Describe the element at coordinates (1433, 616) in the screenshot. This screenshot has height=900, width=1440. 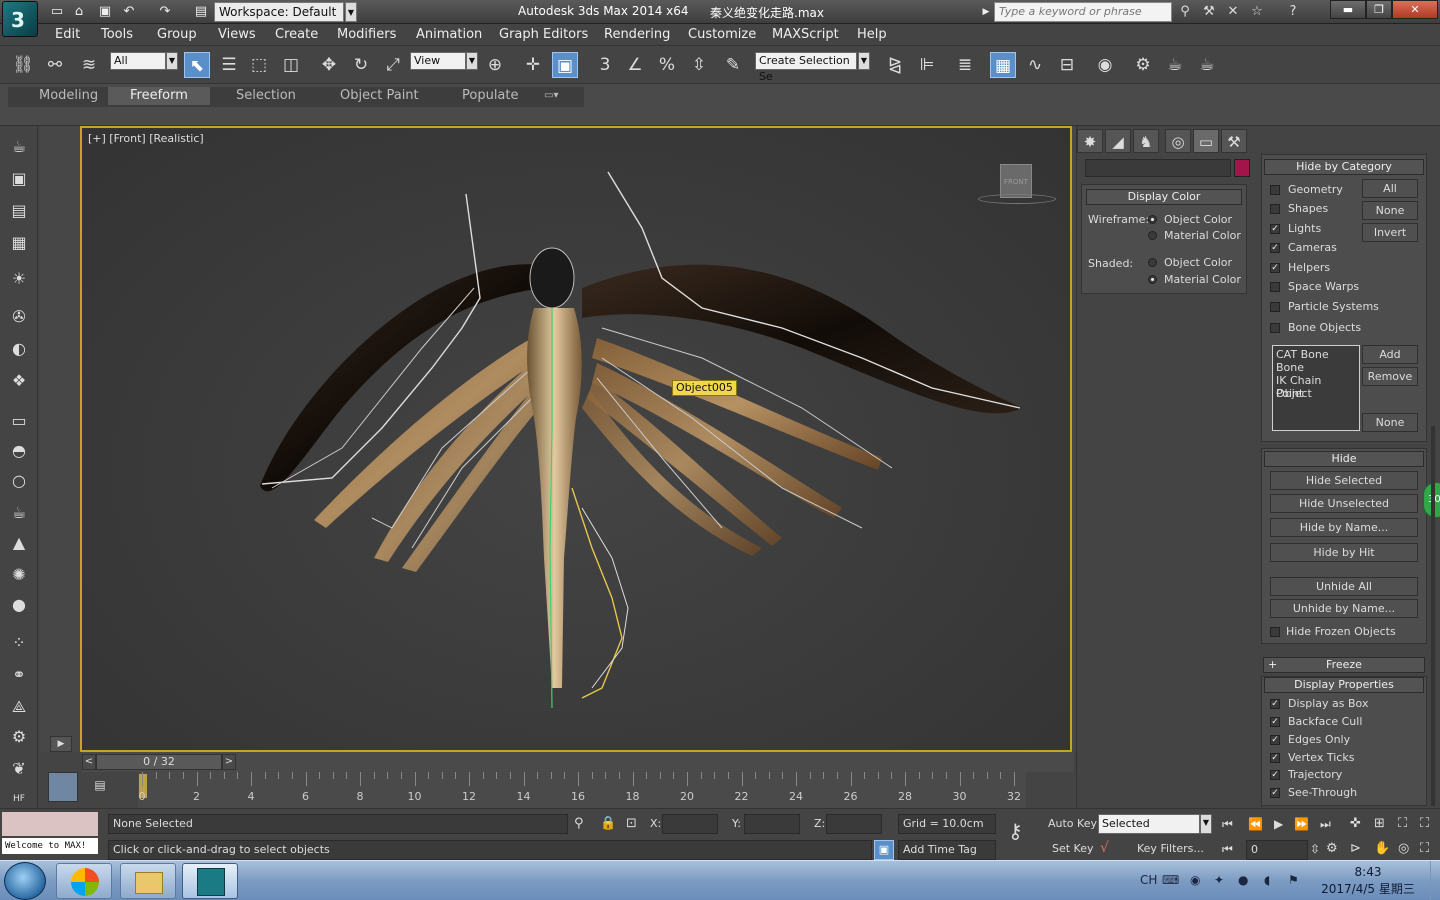
I see `panel-scrollbar` at that location.